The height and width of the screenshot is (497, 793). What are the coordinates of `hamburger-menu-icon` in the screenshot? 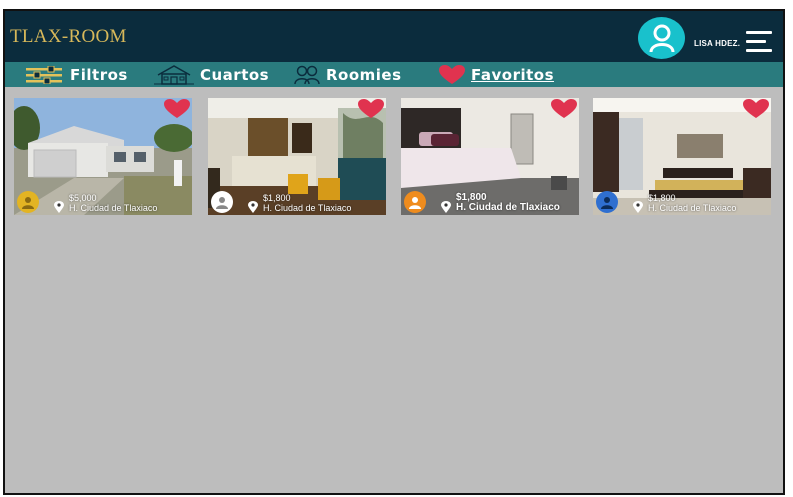 It's located at (759, 42).